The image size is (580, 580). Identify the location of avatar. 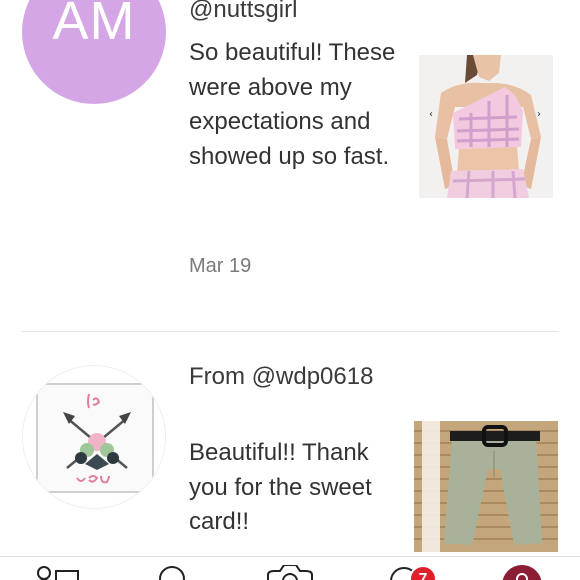
(94, 437).